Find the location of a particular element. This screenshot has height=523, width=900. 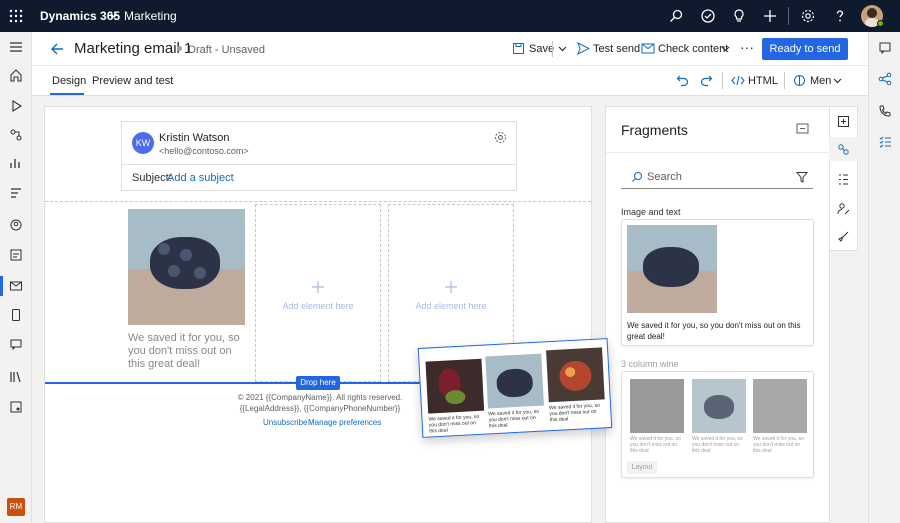

more-button: ··· is located at coordinates (747, 47).